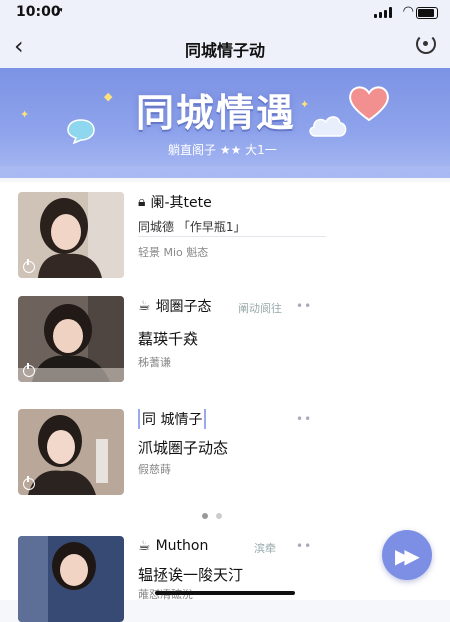 The image size is (450, 622). What do you see at coordinates (142, 202) in the screenshot?
I see `lock-icon: 🔒︎` at bounding box center [142, 202].